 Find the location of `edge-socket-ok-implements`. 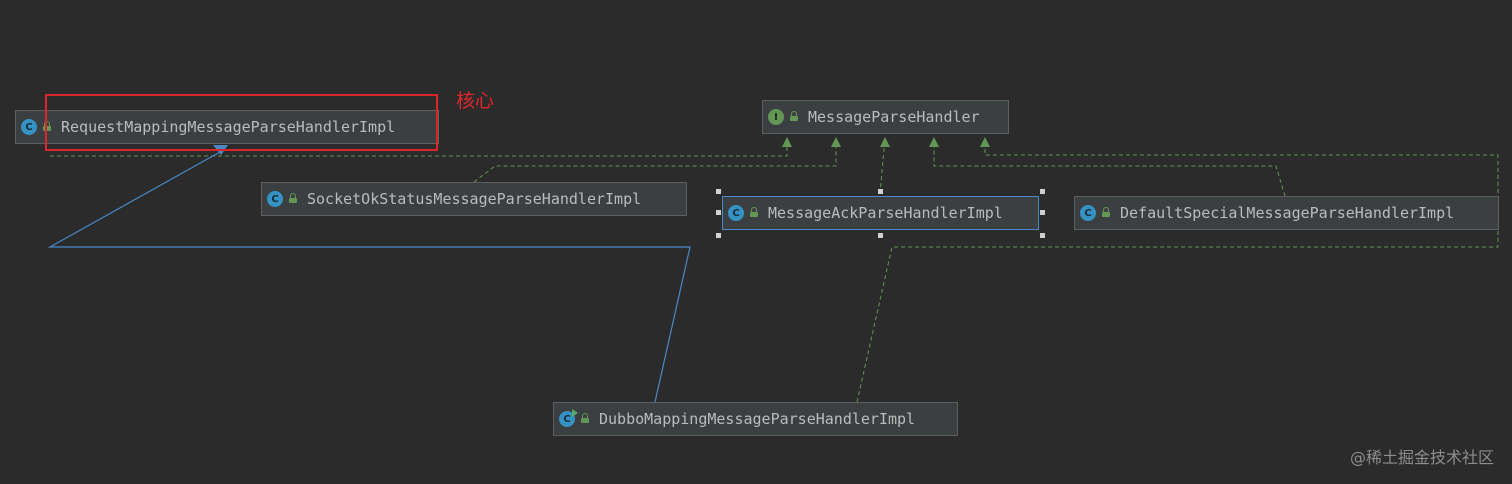

edge-socket-ok-implements is located at coordinates (655, 160).